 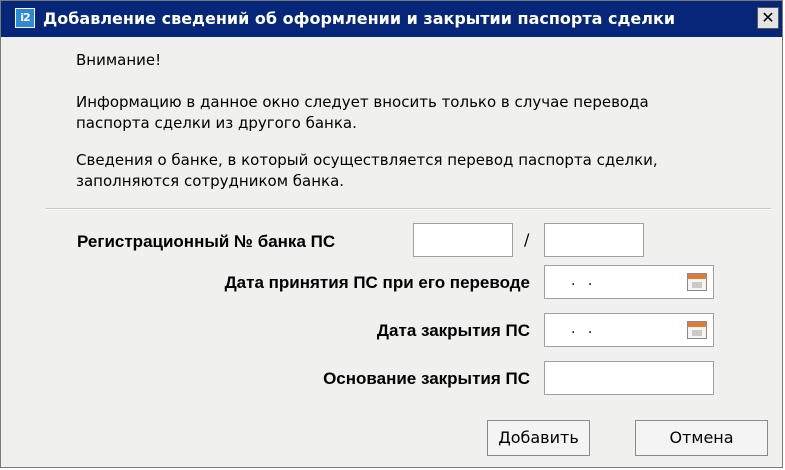 I want to click on close-date-label: Дата закрытия ПС, so click(x=453, y=330).